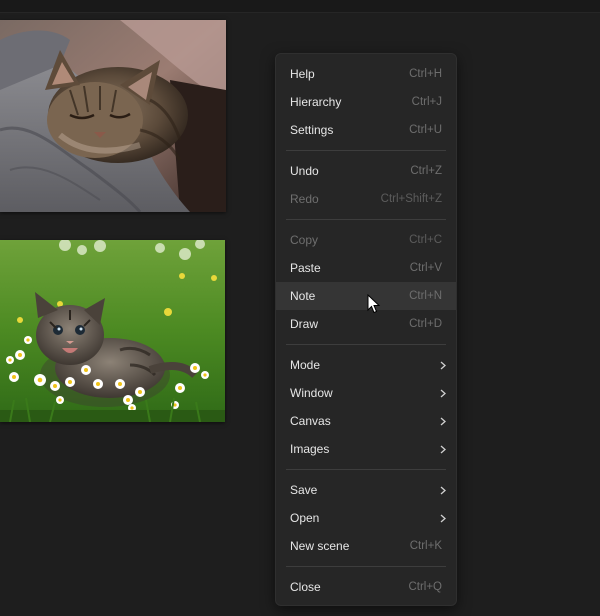  What do you see at coordinates (426, 171) in the screenshot?
I see `menu-item-shortcut: Ctrl+Z` at bounding box center [426, 171].